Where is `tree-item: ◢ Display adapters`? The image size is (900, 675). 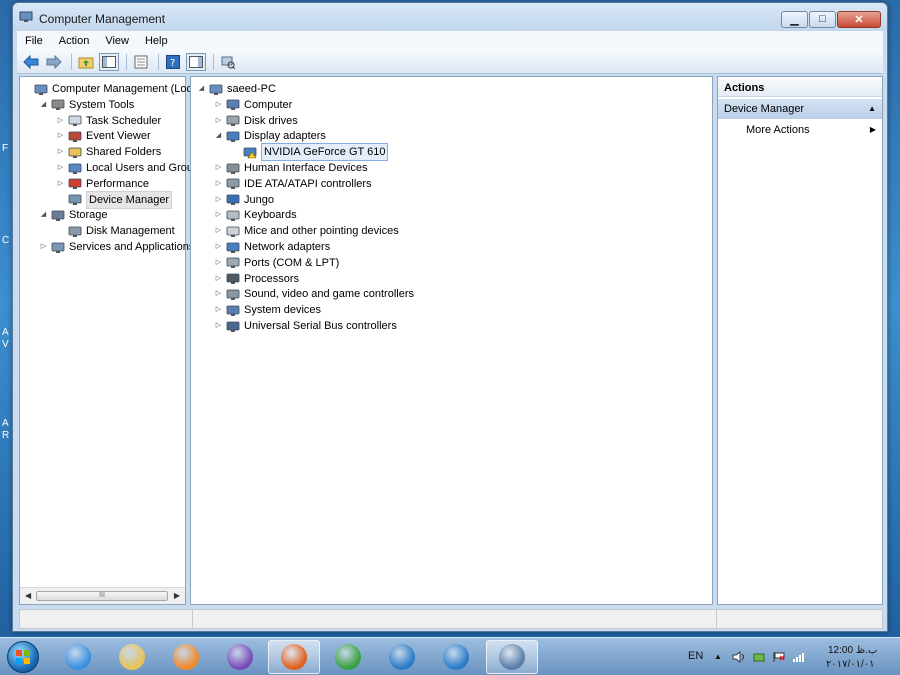 tree-item: ◢ Display adapters is located at coordinates (270, 136).